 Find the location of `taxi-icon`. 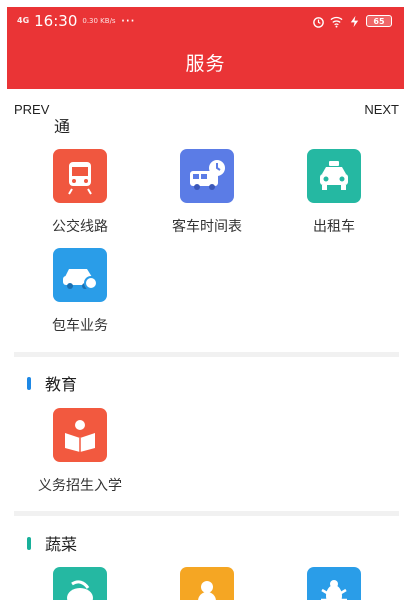

taxi-icon is located at coordinates (334, 176).